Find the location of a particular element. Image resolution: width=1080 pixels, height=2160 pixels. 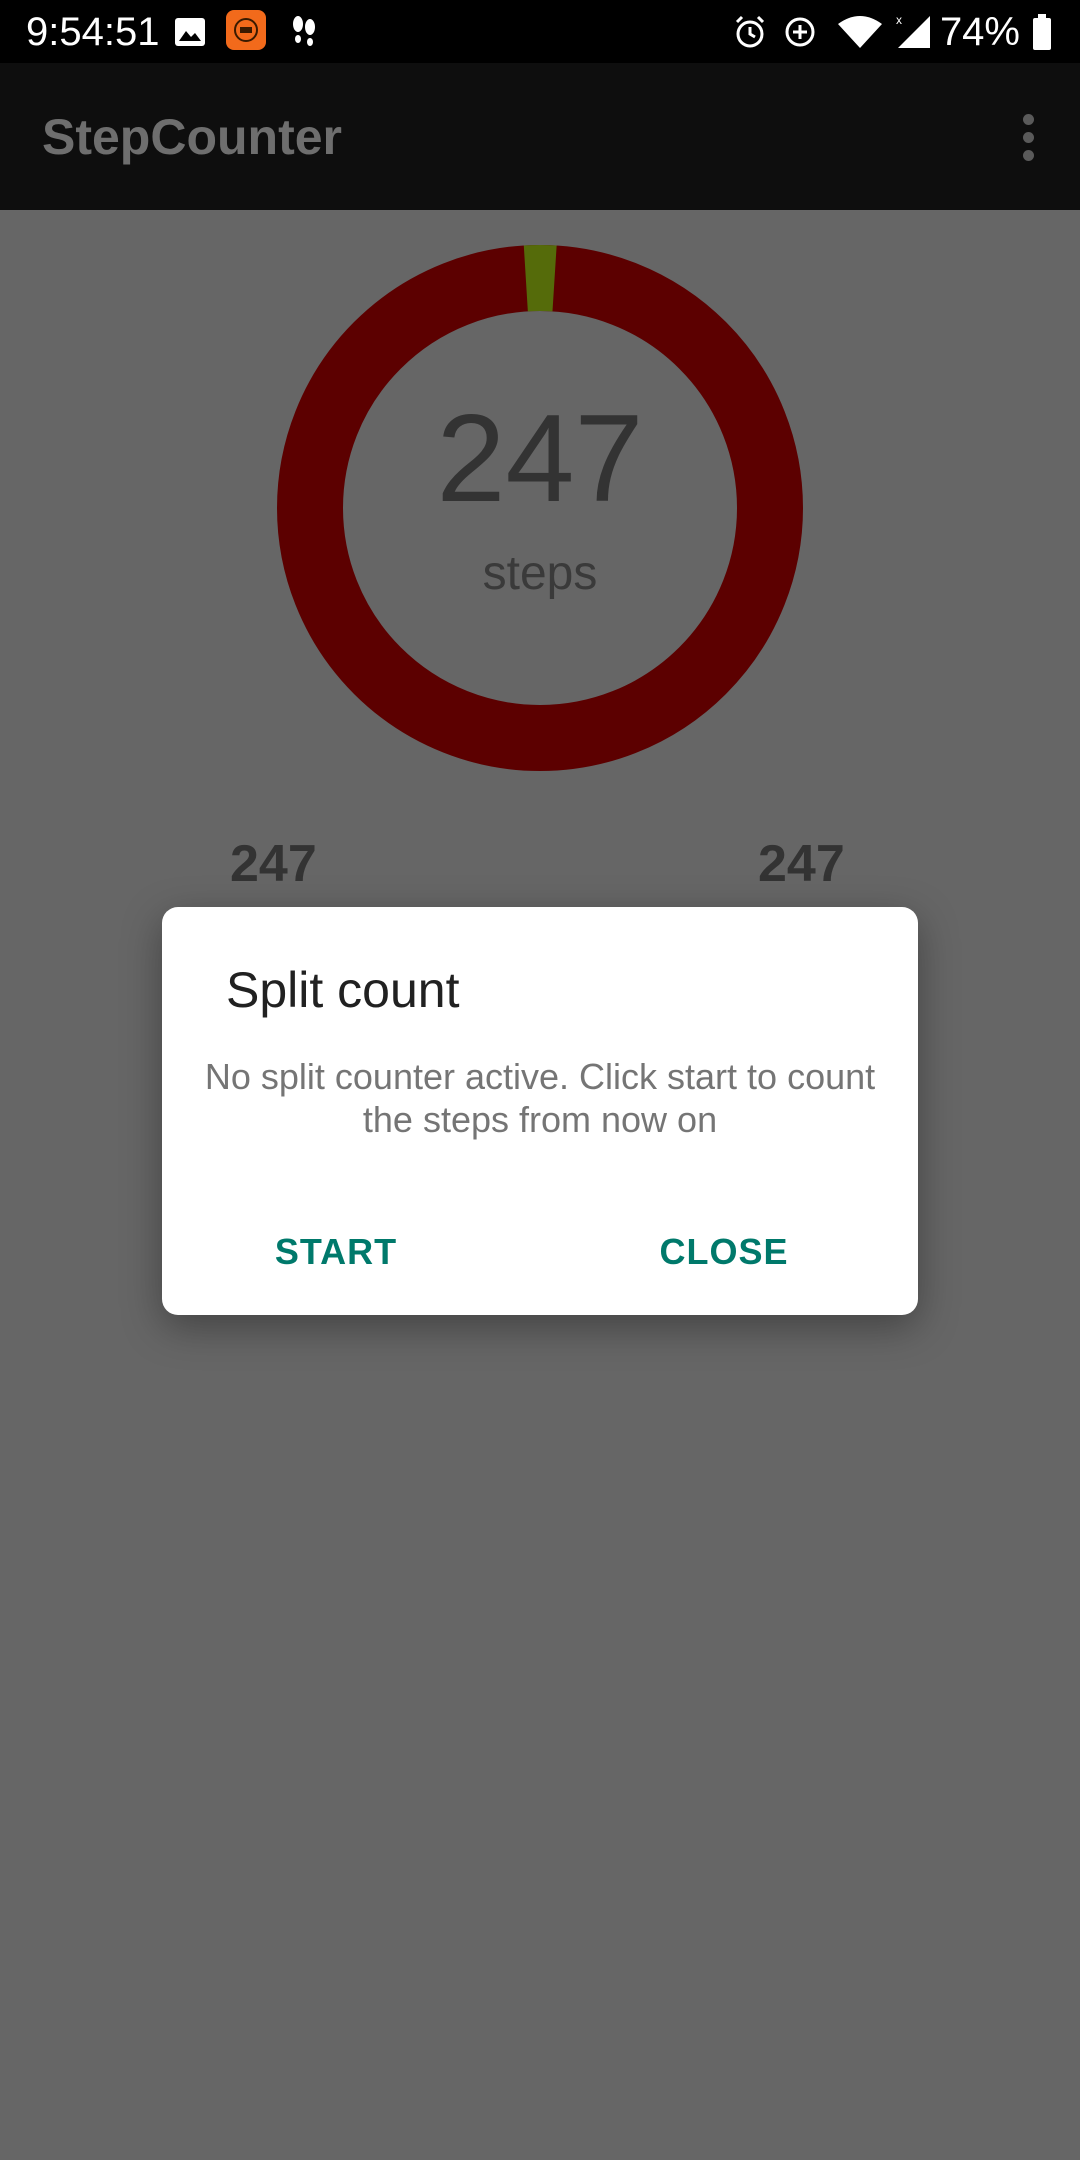

close-button: CLOSE is located at coordinates (724, 1252).